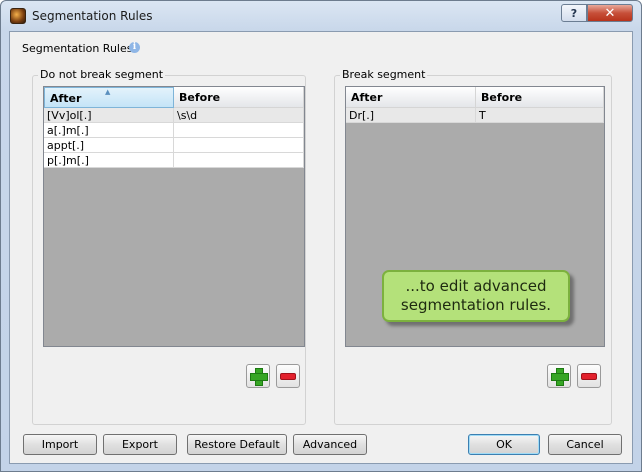 The width and height of the screenshot is (642, 472). I want to click on table-cell-before: T, so click(540, 115).